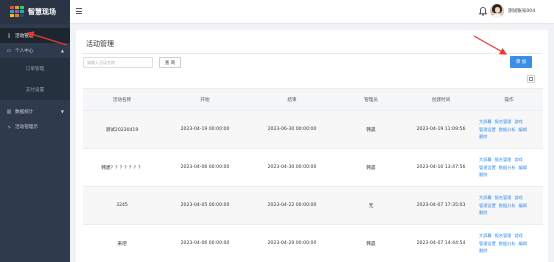 This screenshot has height=262, width=554. I want to click on cell-end: 2023-06-30 00:00:00, so click(292, 129).